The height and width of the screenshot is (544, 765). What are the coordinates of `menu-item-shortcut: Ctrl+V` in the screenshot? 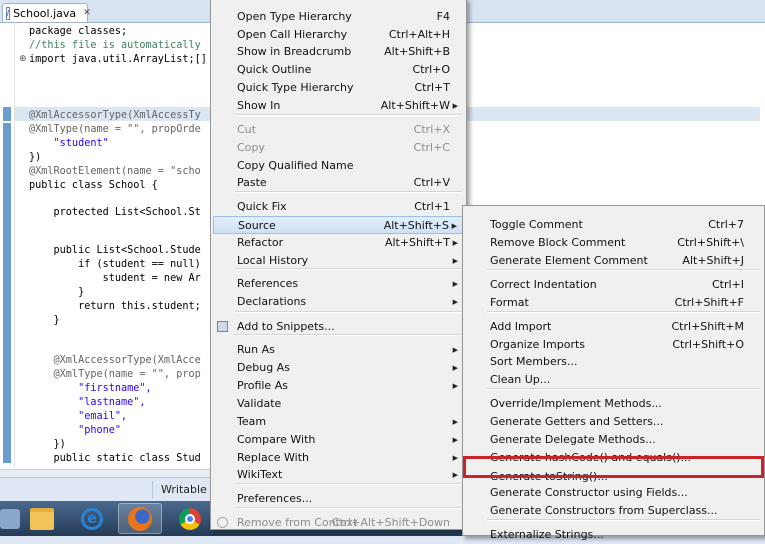 It's located at (431, 182).